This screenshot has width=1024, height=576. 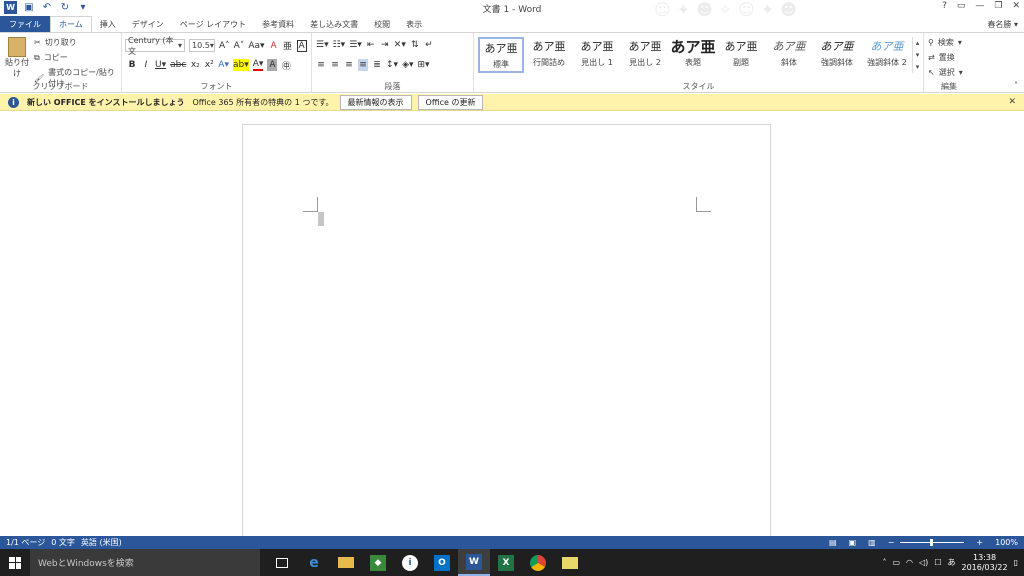 What do you see at coordinates (15, 562) in the screenshot?
I see `start-button` at bounding box center [15, 562].